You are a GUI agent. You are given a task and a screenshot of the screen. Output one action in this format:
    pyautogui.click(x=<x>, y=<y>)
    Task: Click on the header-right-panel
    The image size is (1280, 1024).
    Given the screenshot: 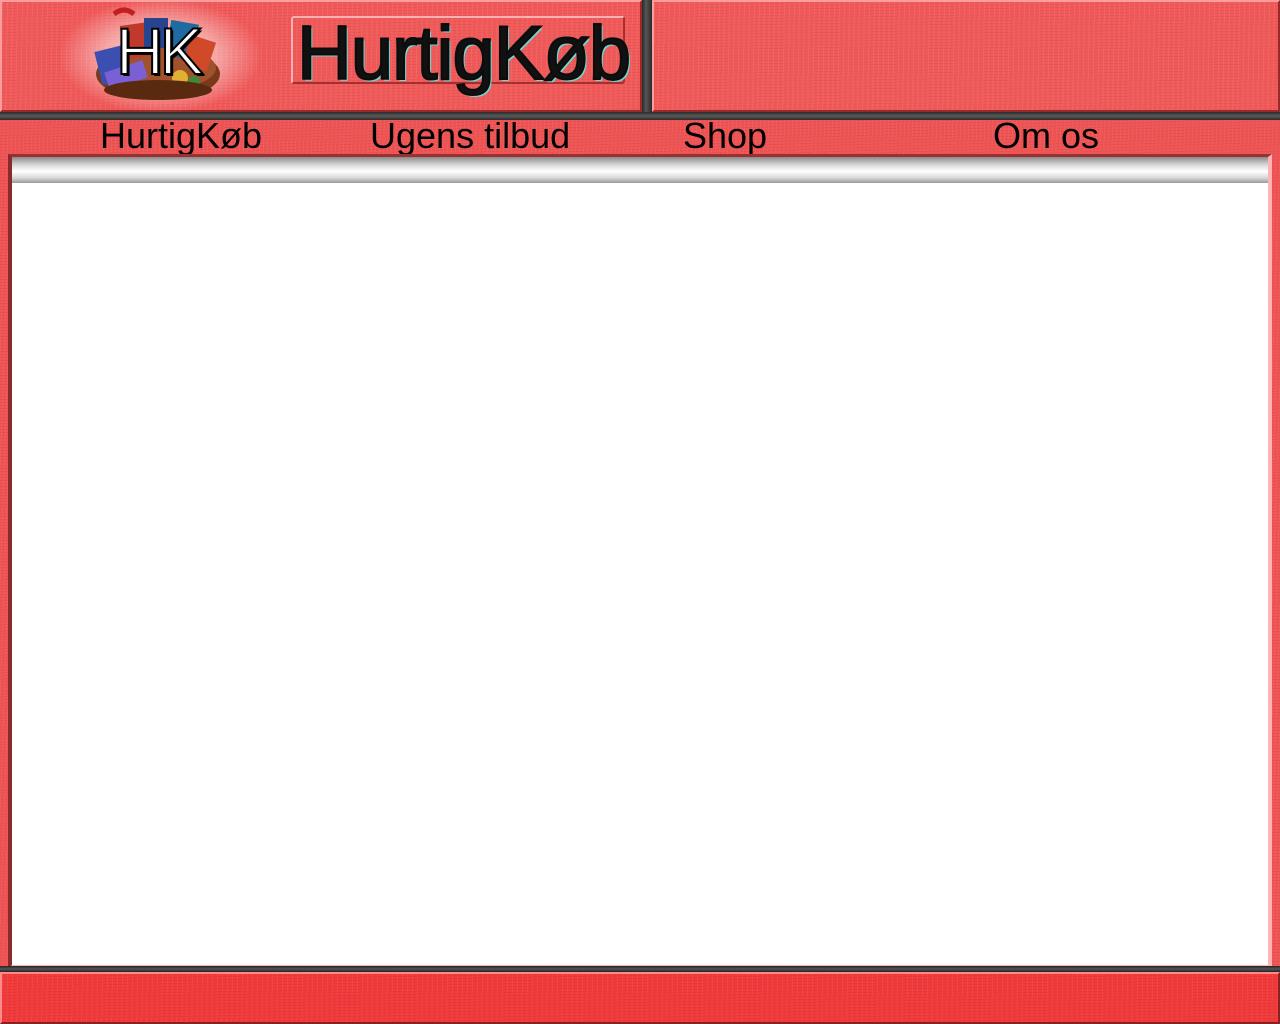 What is the action you would take?
    pyautogui.click(x=966, y=56)
    